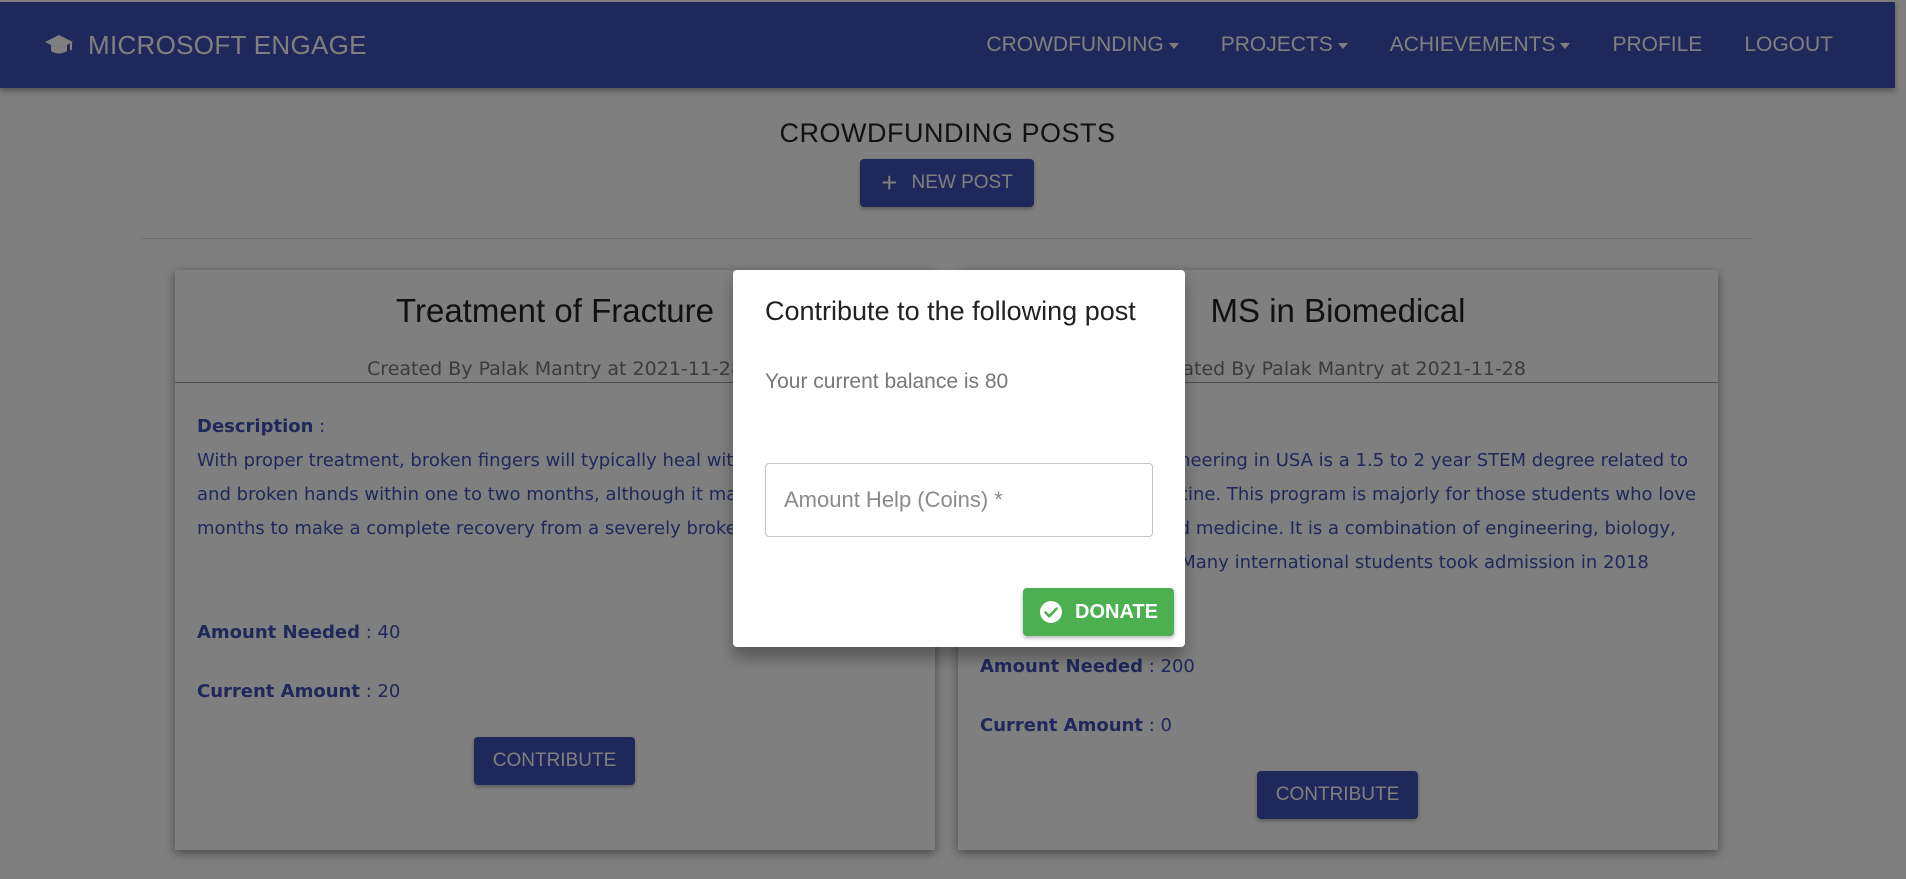 The height and width of the screenshot is (879, 1906). I want to click on amount-input, so click(959, 500).